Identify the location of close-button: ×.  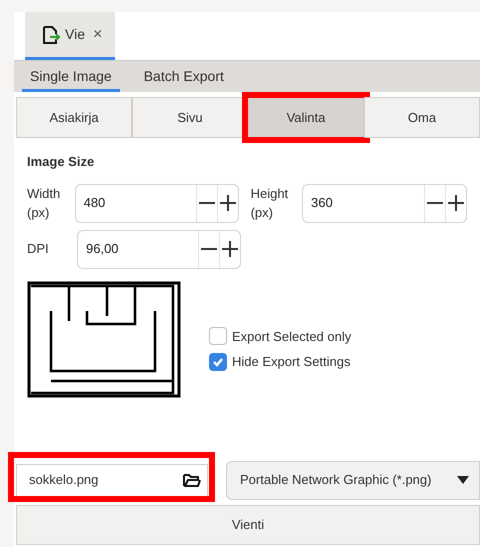
(97, 34).